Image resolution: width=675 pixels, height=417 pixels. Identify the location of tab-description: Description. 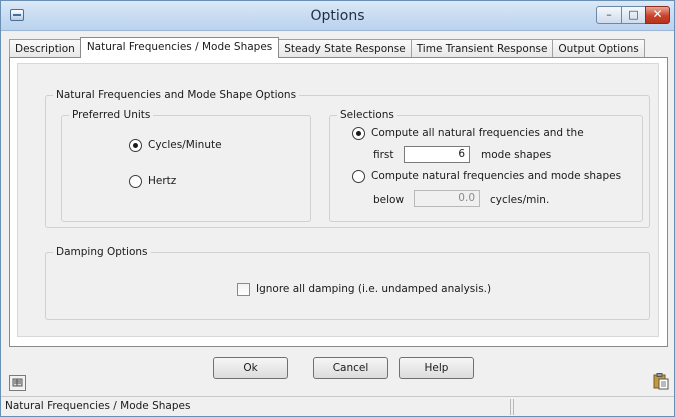
(45, 48).